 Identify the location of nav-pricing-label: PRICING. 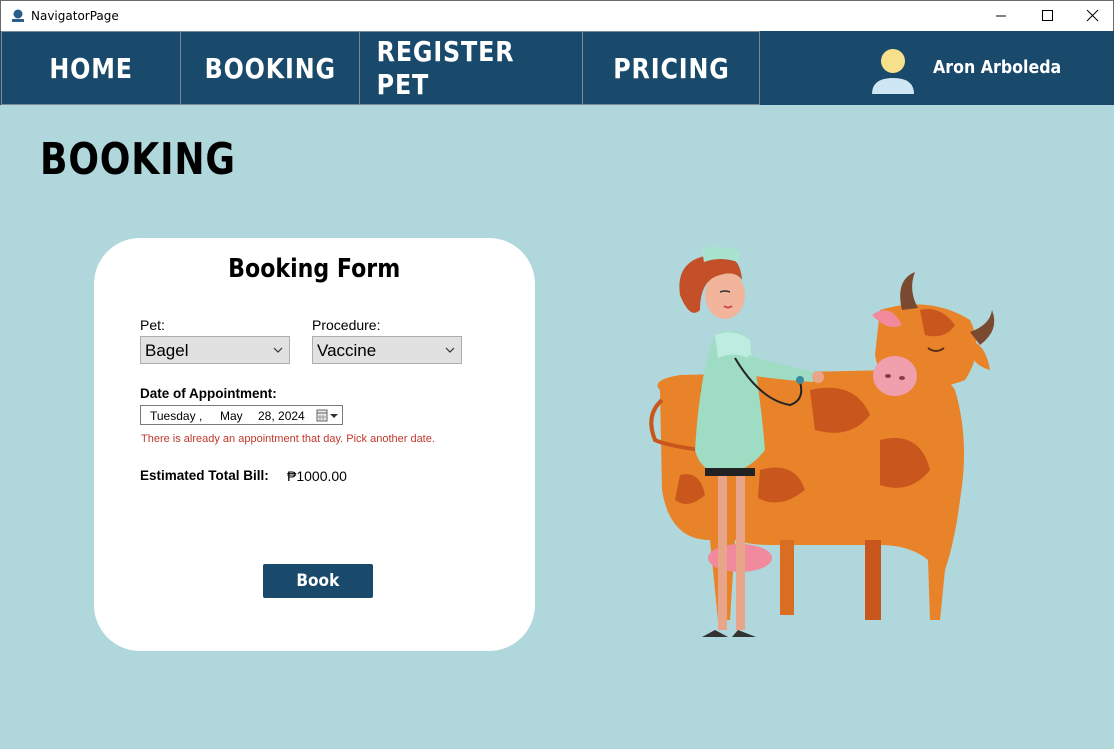
(671, 68).